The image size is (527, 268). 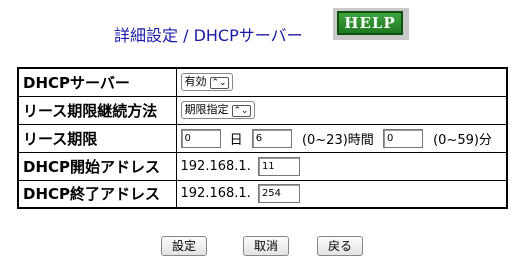 I want to click on help-button-label: HELP, so click(x=370, y=23).